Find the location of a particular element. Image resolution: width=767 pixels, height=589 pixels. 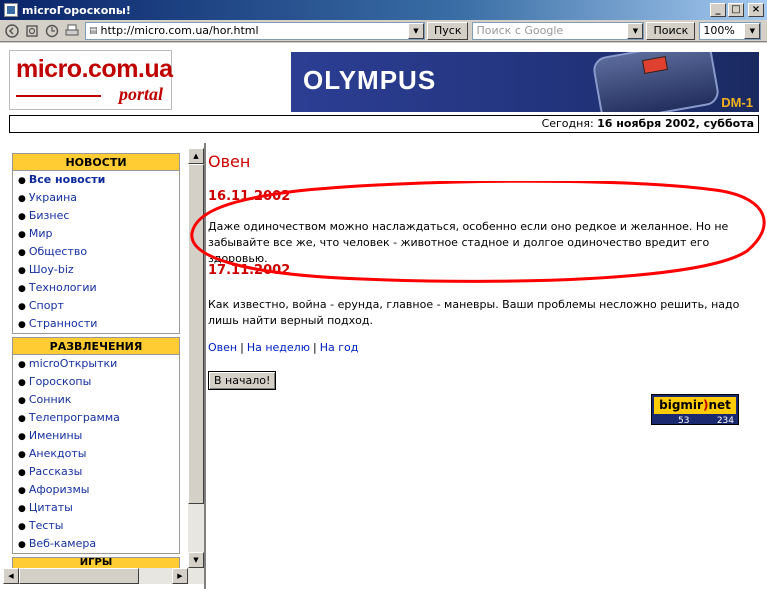

sidebar-item-world: ● Мир is located at coordinates (96, 234).